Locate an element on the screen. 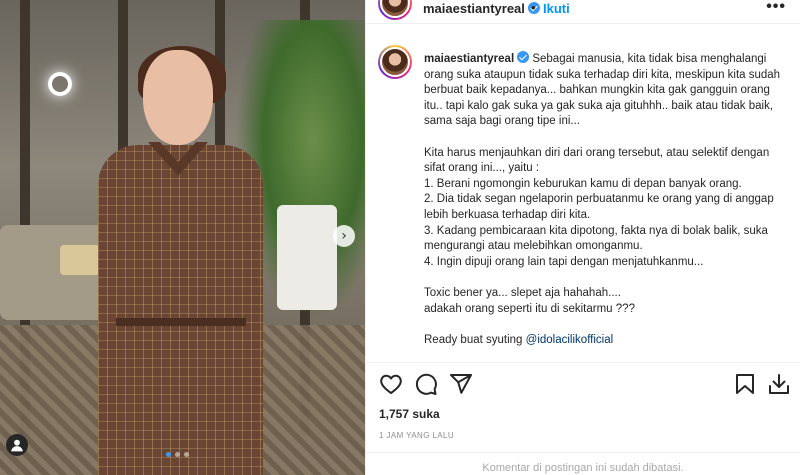  tagged-users-button is located at coordinates (17, 445).